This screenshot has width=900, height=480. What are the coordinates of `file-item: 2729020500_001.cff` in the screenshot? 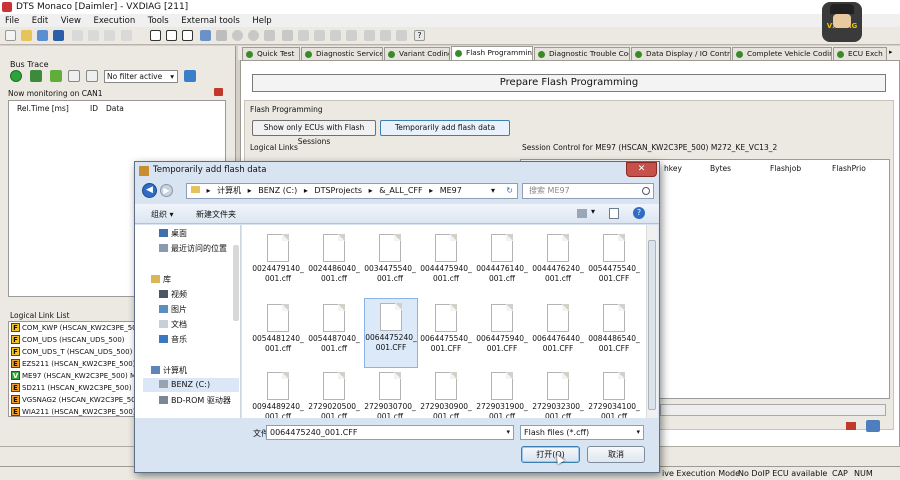 It's located at (334, 393).